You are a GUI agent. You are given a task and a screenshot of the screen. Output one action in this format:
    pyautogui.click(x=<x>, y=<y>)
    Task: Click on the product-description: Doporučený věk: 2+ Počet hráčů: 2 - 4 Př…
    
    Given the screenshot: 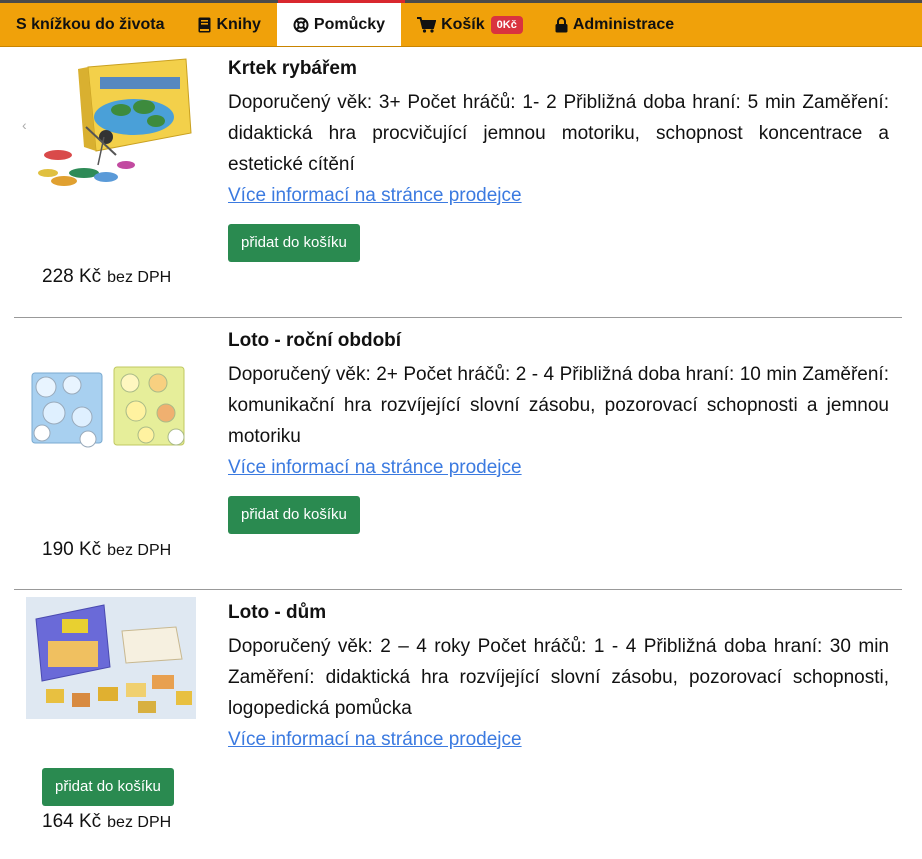 What is the action you would take?
    pyautogui.click(x=558, y=405)
    